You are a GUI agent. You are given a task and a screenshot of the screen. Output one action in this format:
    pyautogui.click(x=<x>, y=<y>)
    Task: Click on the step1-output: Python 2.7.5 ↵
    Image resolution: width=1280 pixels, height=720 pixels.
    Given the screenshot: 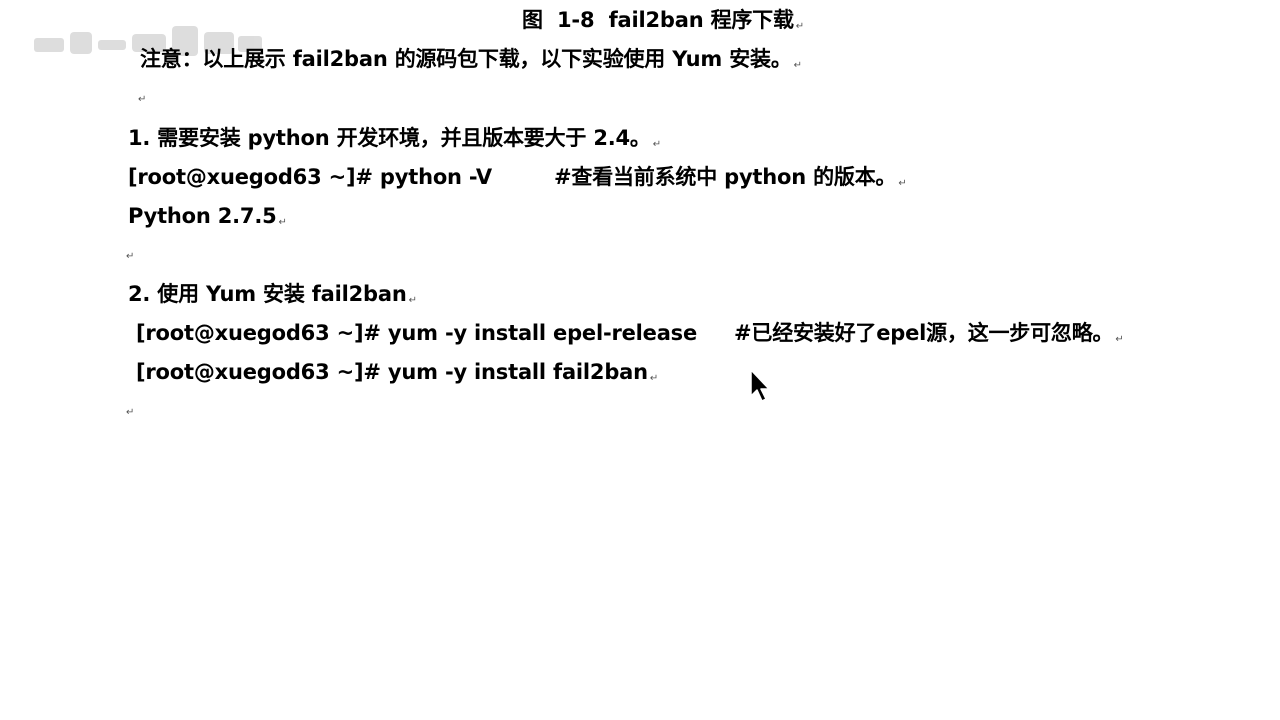 What is the action you would take?
    pyautogui.click(x=207, y=216)
    